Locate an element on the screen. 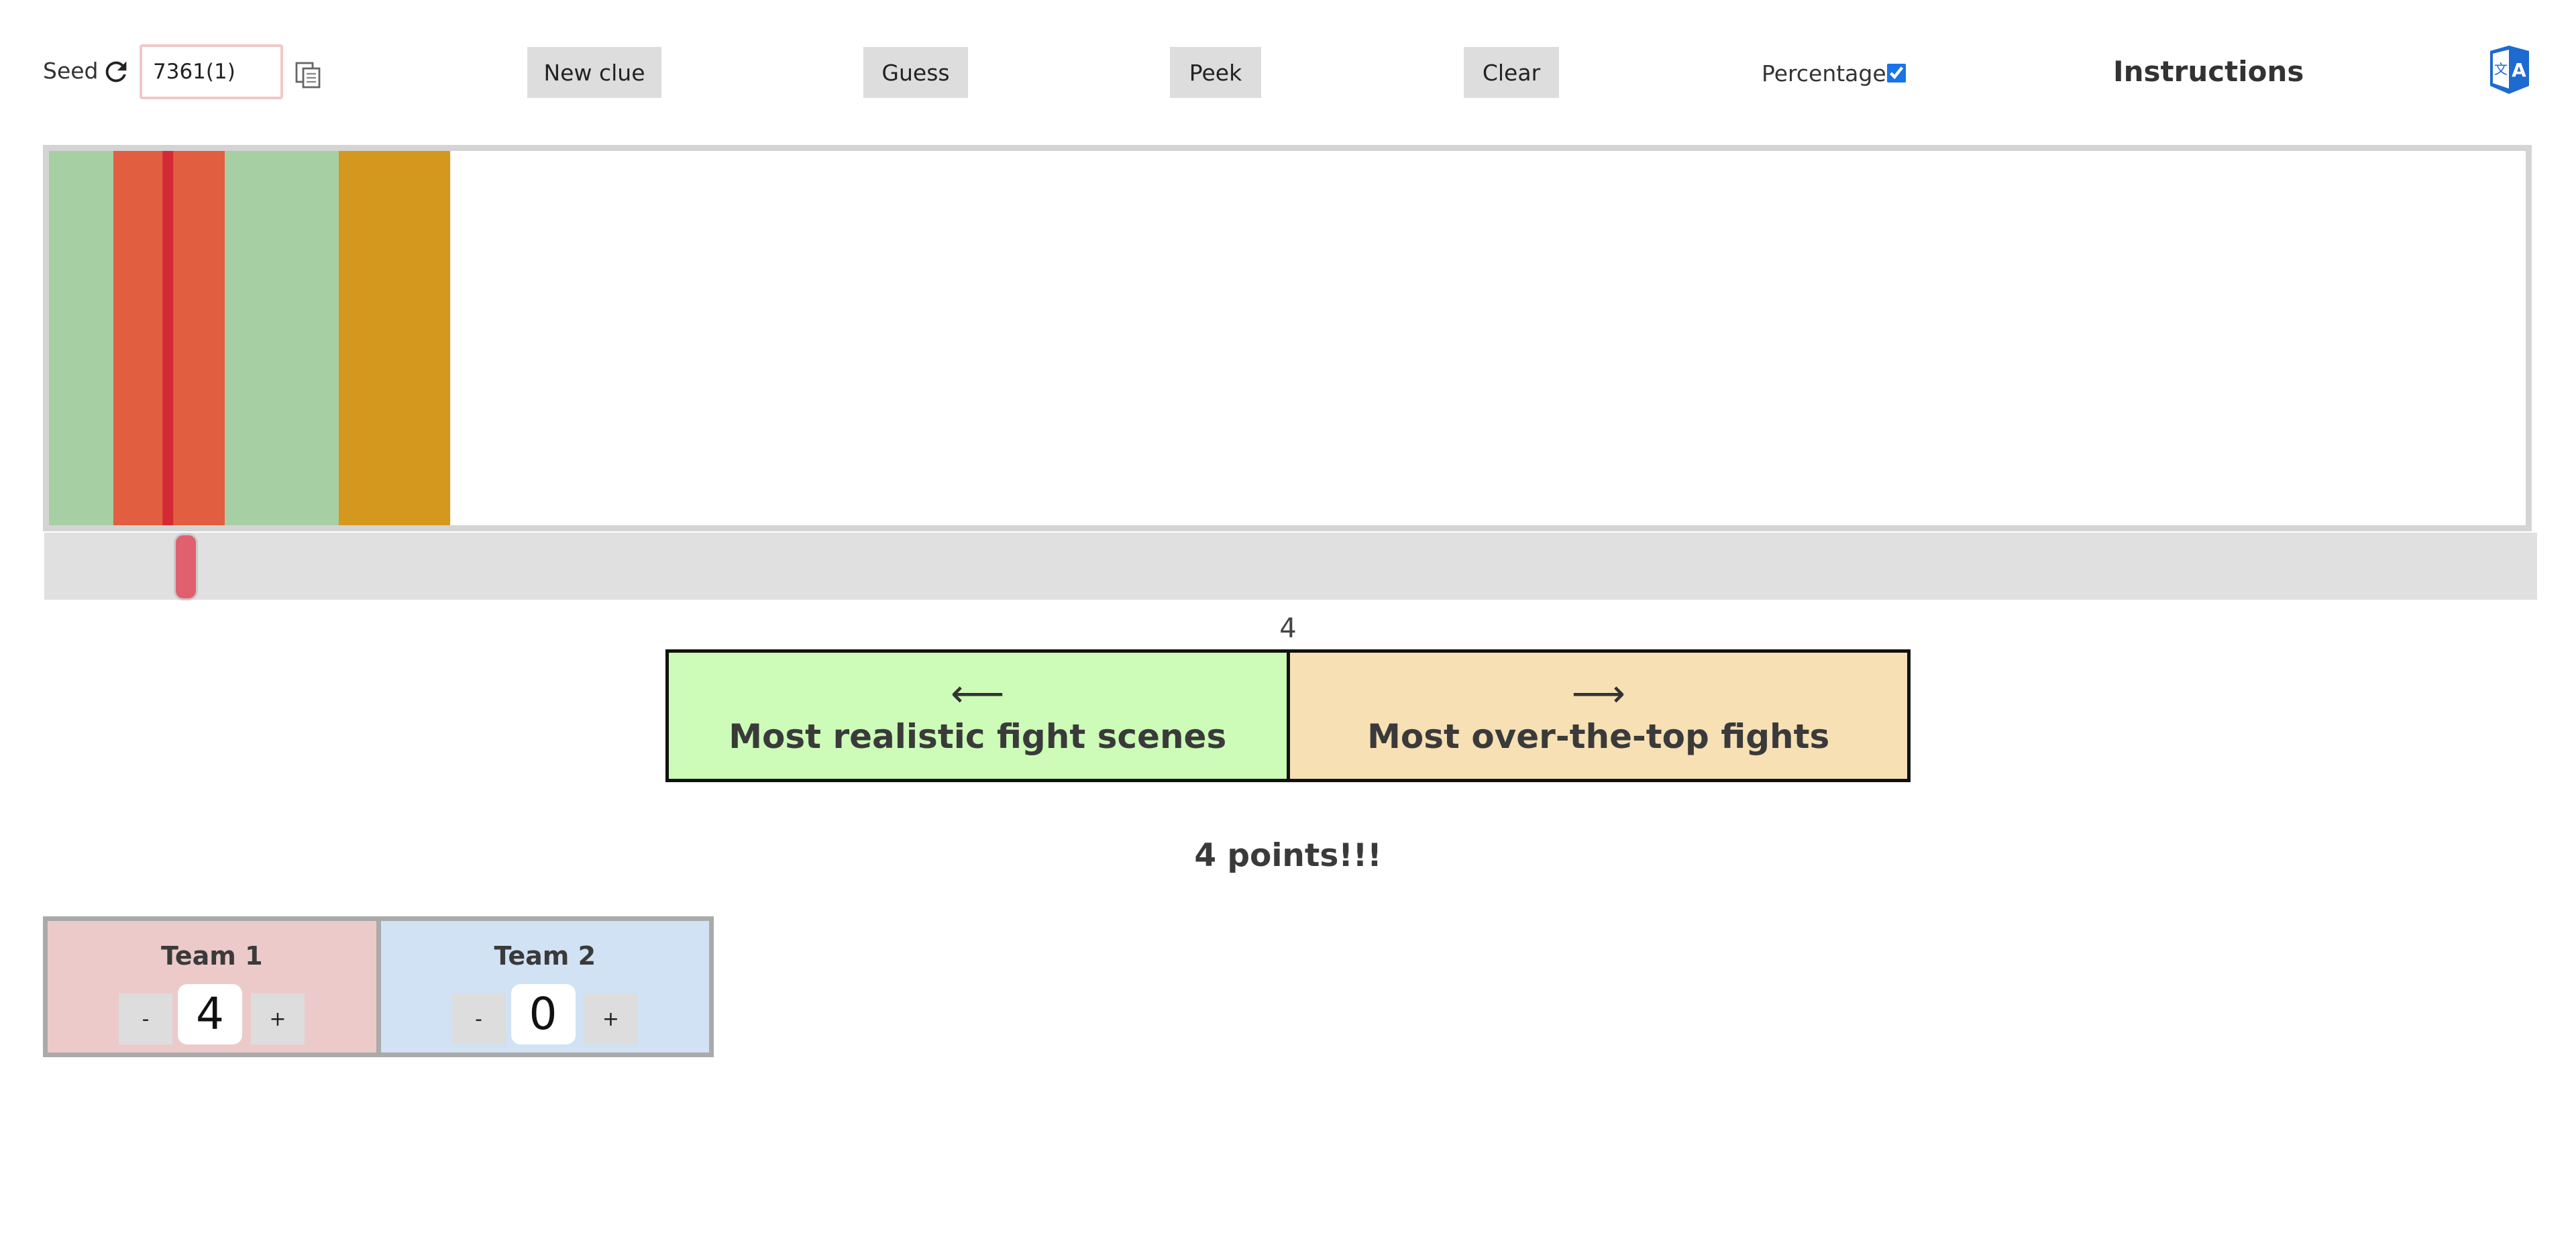 The height and width of the screenshot is (1241, 2576). guess-line is located at coordinates (168, 338).